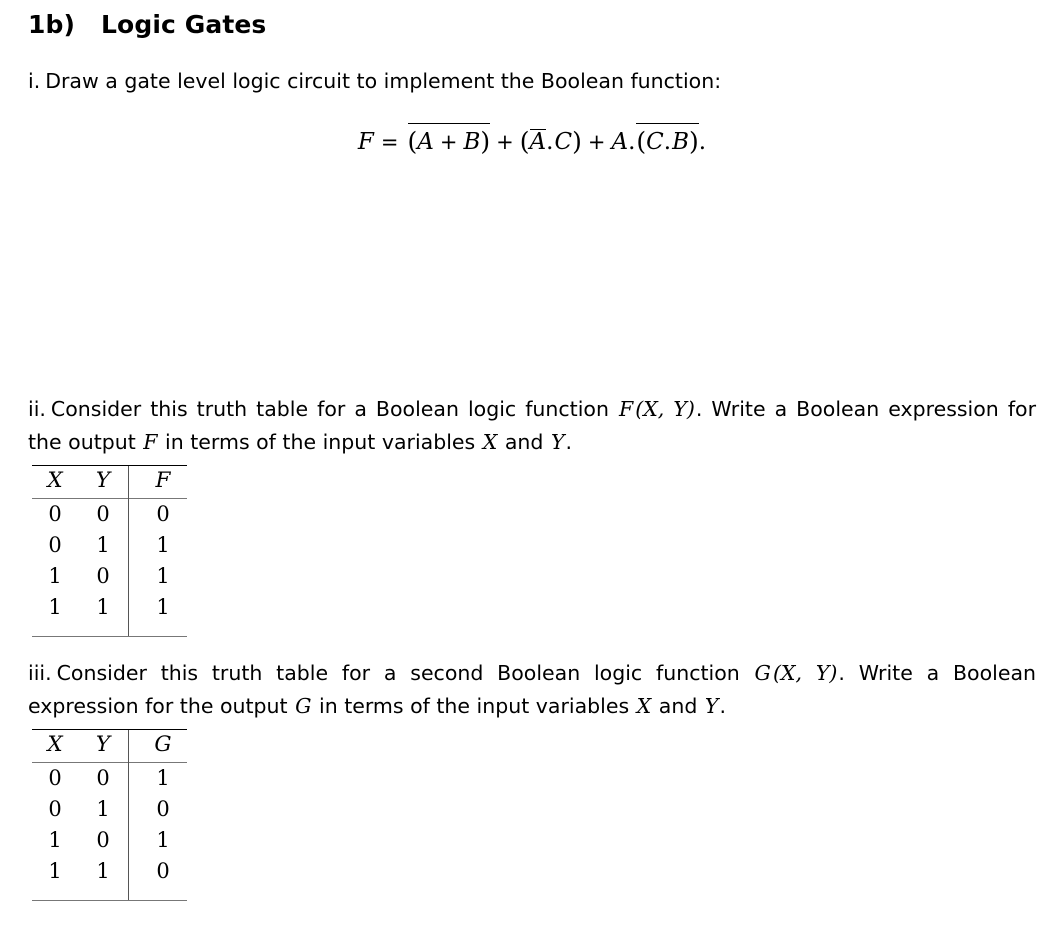 The width and height of the screenshot is (1064, 936). What do you see at coordinates (303, 706) in the screenshot?
I see `item-iii-output-var: G` at bounding box center [303, 706].